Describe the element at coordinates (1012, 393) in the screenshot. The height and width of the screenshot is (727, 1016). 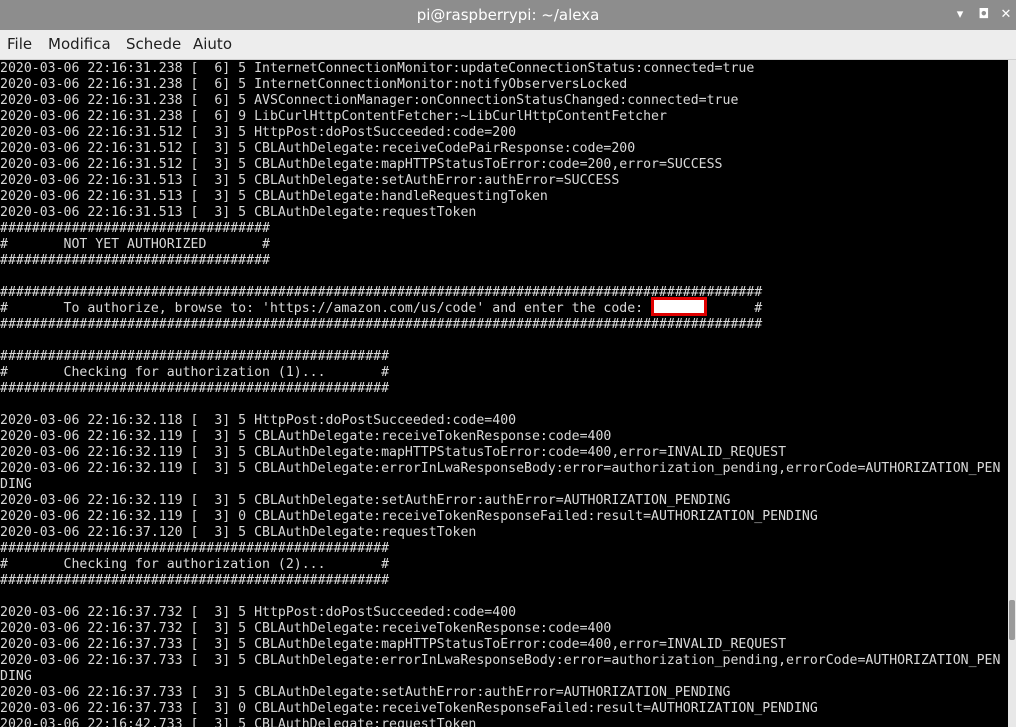
I see `scrollbar` at that location.